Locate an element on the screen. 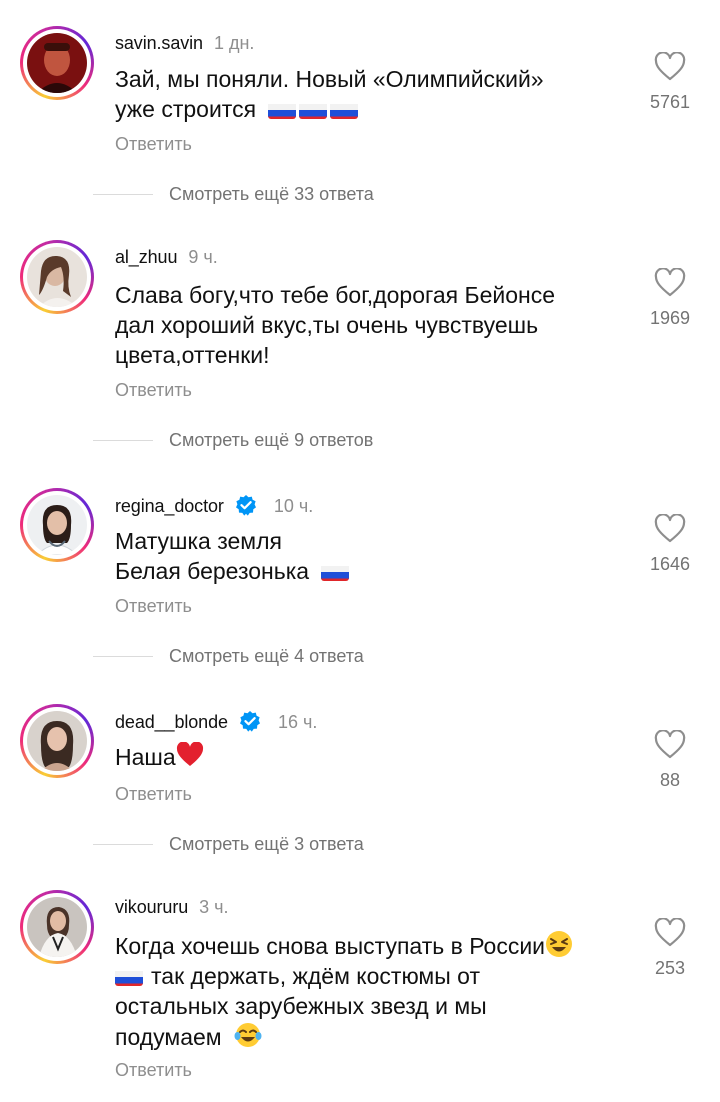  username: al_zhuu is located at coordinates (146, 257).